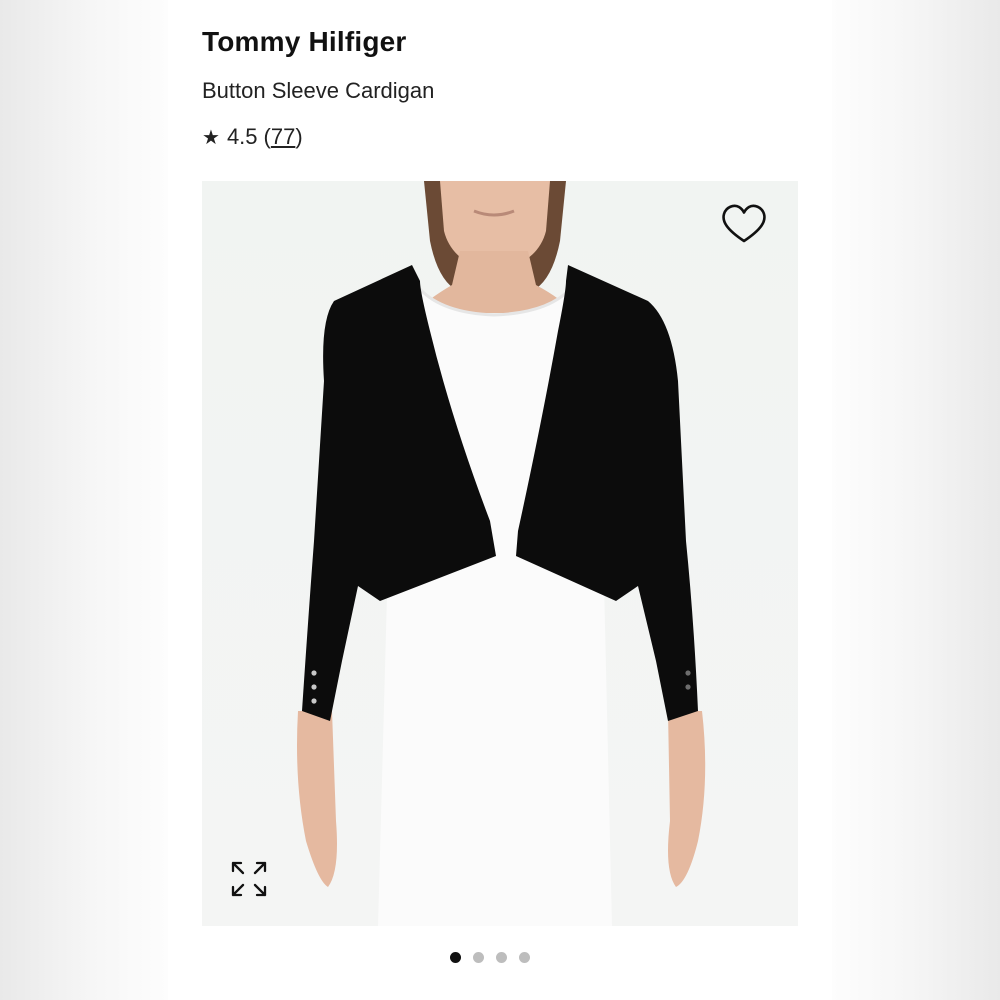 This screenshot has height=1000, width=1000. I want to click on expand-image-button, so click(249, 879).